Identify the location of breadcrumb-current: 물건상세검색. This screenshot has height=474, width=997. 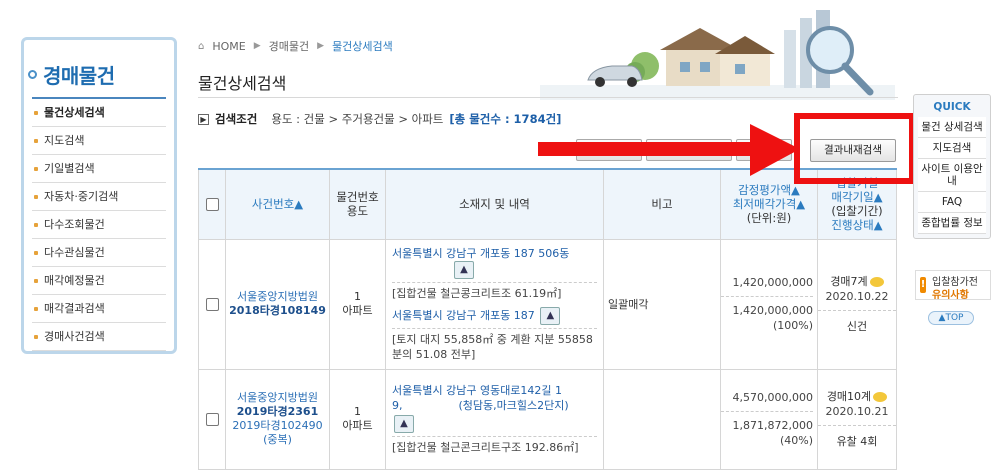
(362, 46).